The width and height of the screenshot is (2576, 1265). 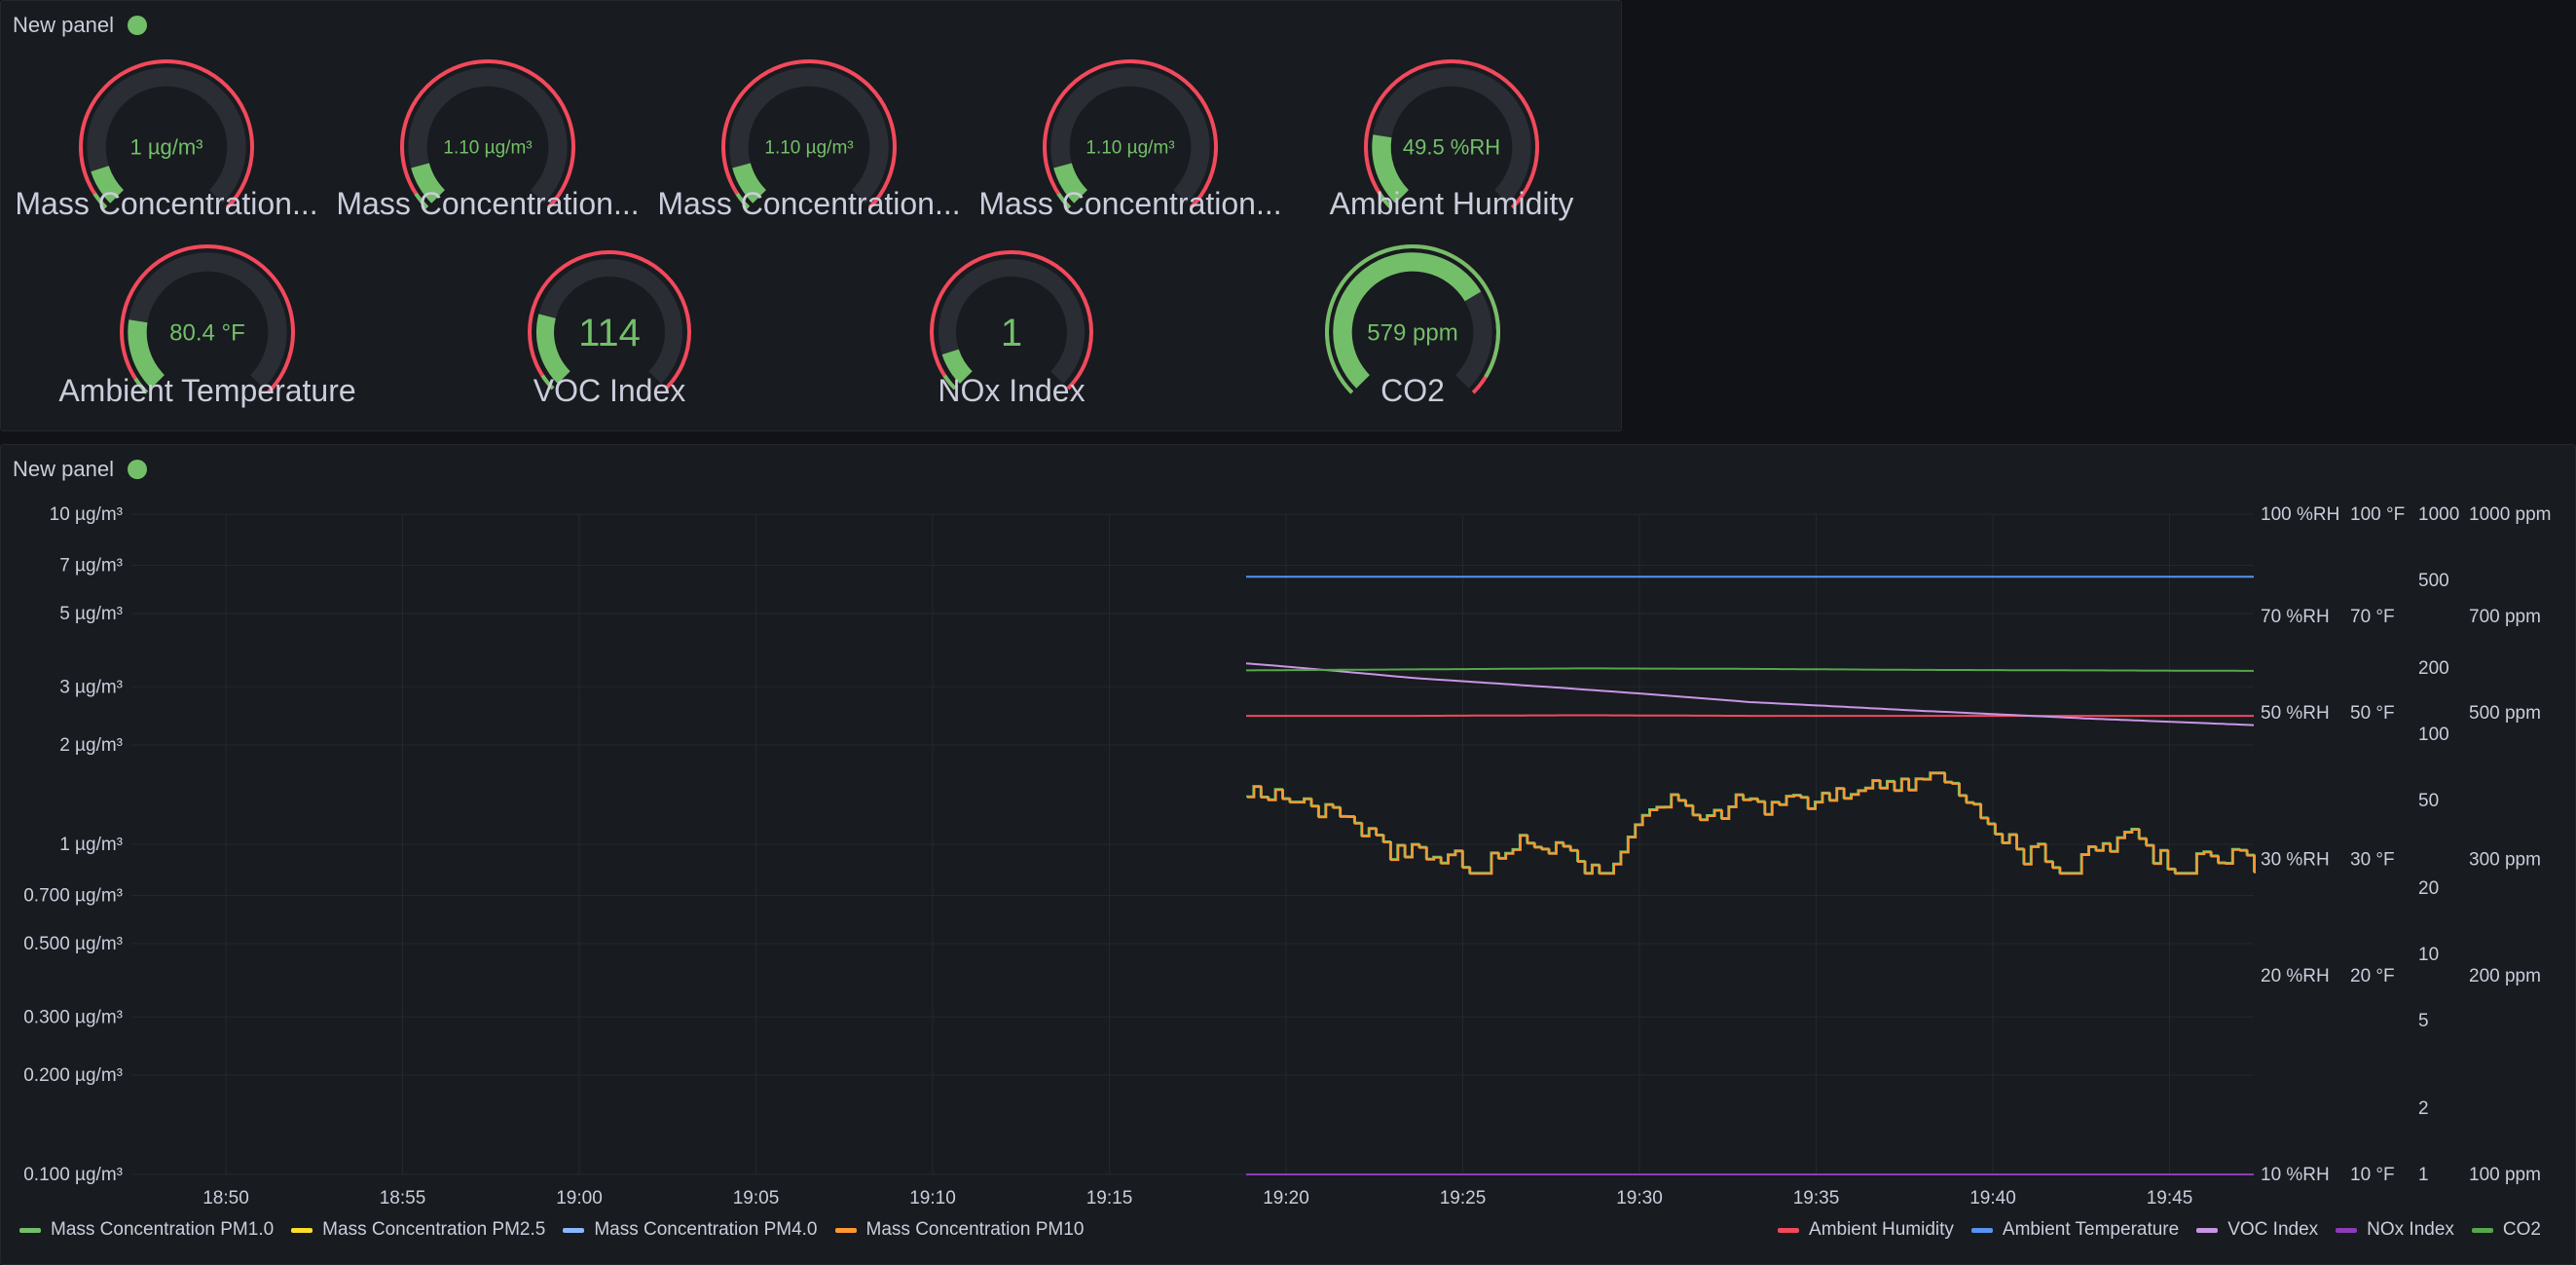 I want to click on legend-item: Mass Concentration PM10, so click(x=959, y=1230).